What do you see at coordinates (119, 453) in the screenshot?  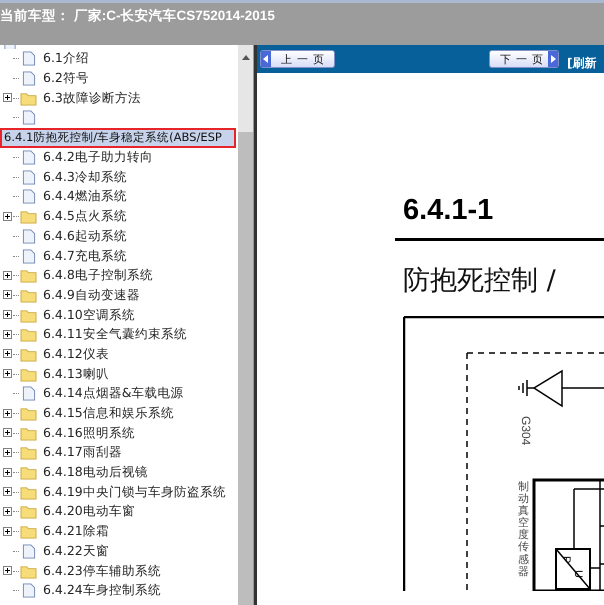 I see `tree-item: 6.4.17雨刮器` at bounding box center [119, 453].